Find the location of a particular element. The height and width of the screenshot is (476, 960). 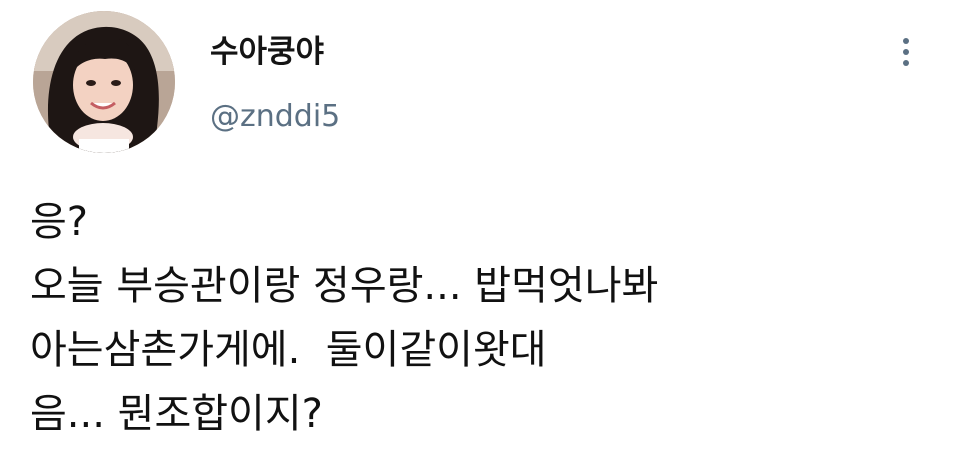

more-options-button is located at coordinates (906, 52).